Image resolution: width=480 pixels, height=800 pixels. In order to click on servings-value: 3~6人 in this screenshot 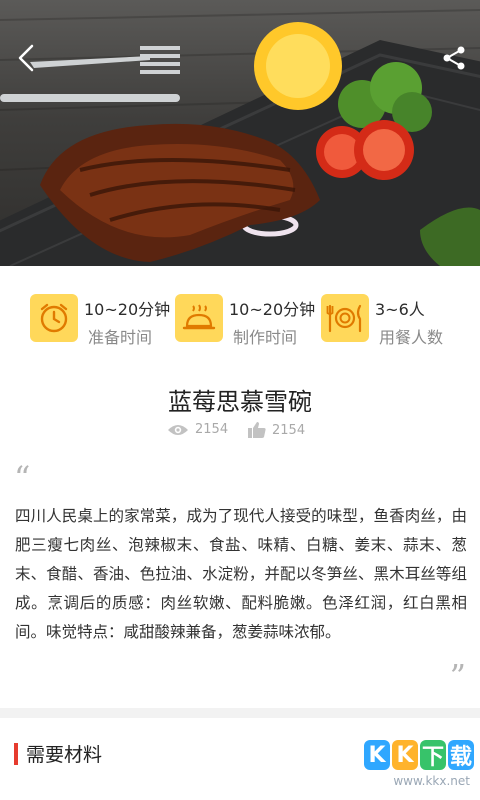, I will do `click(400, 309)`.